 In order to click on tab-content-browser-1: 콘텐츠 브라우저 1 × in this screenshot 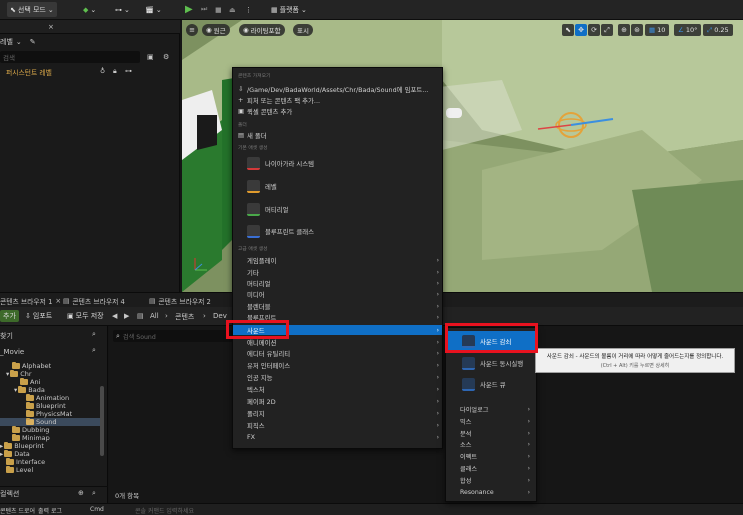, I will do `click(30, 301)`.